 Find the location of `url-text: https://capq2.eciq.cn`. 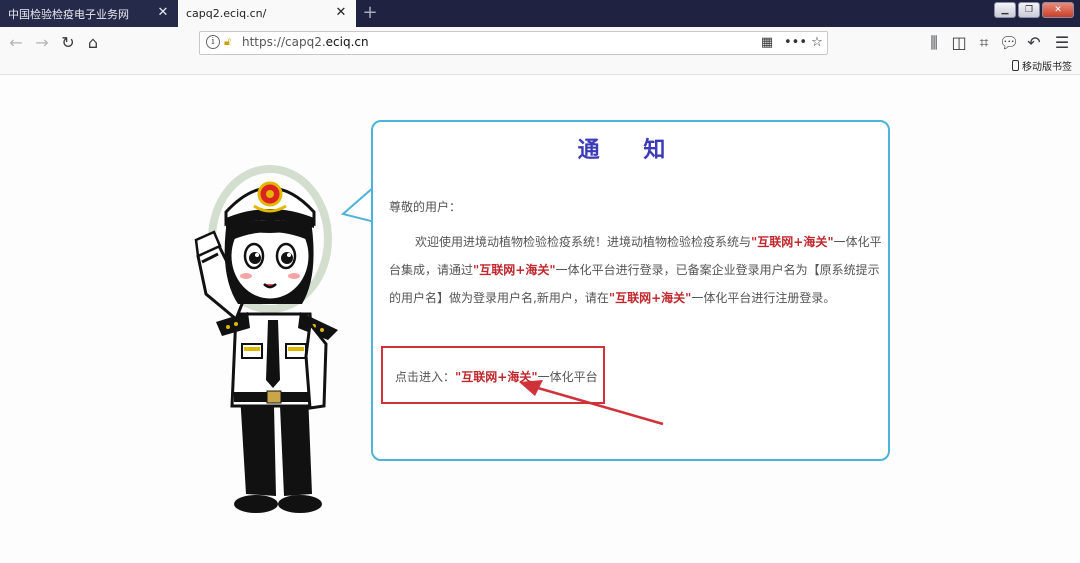

url-text: https://capq2.eciq.cn is located at coordinates (305, 42).